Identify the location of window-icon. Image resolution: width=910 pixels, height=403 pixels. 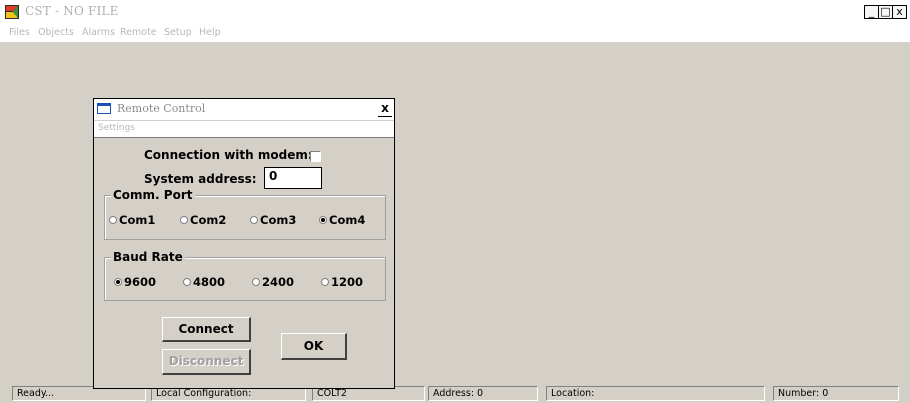
(104, 108).